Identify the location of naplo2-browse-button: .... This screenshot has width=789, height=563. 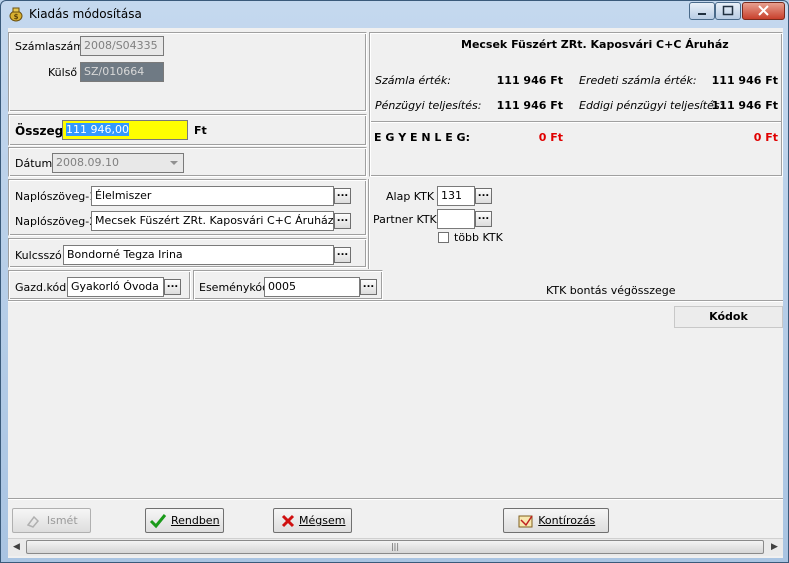
(342, 221).